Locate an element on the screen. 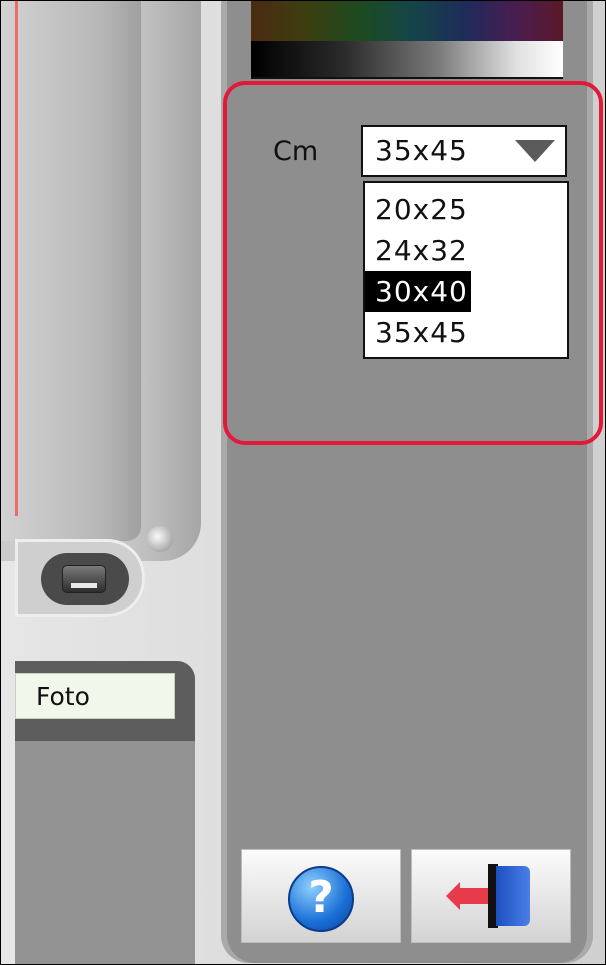 The width and height of the screenshot is (606, 965). exit-arrow-shape is located at coordinates (467, 896).